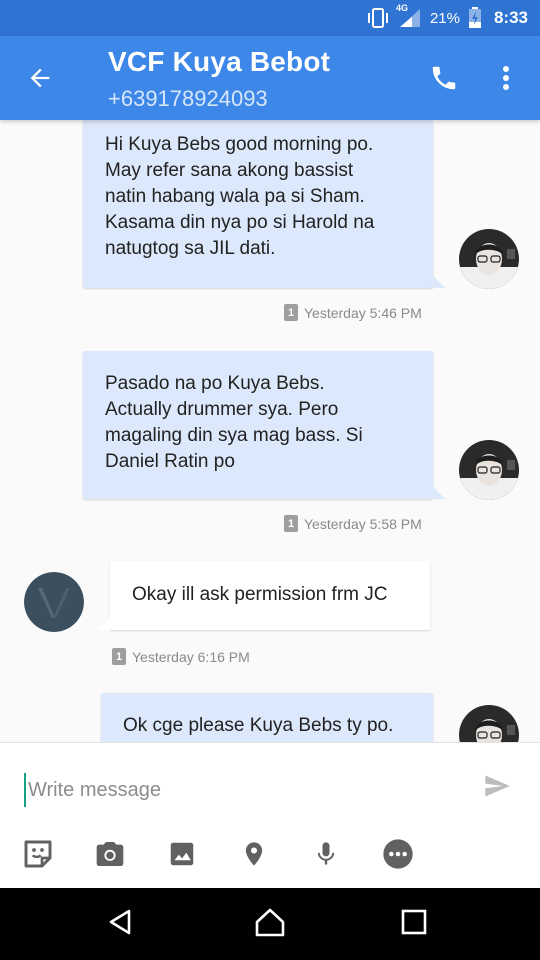 The height and width of the screenshot is (960, 540). What do you see at coordinates (270, 78) in the screenshot?
I see `app-bar: VCF Kuya Bebot +639178924093` at bounding box center [270, 78].